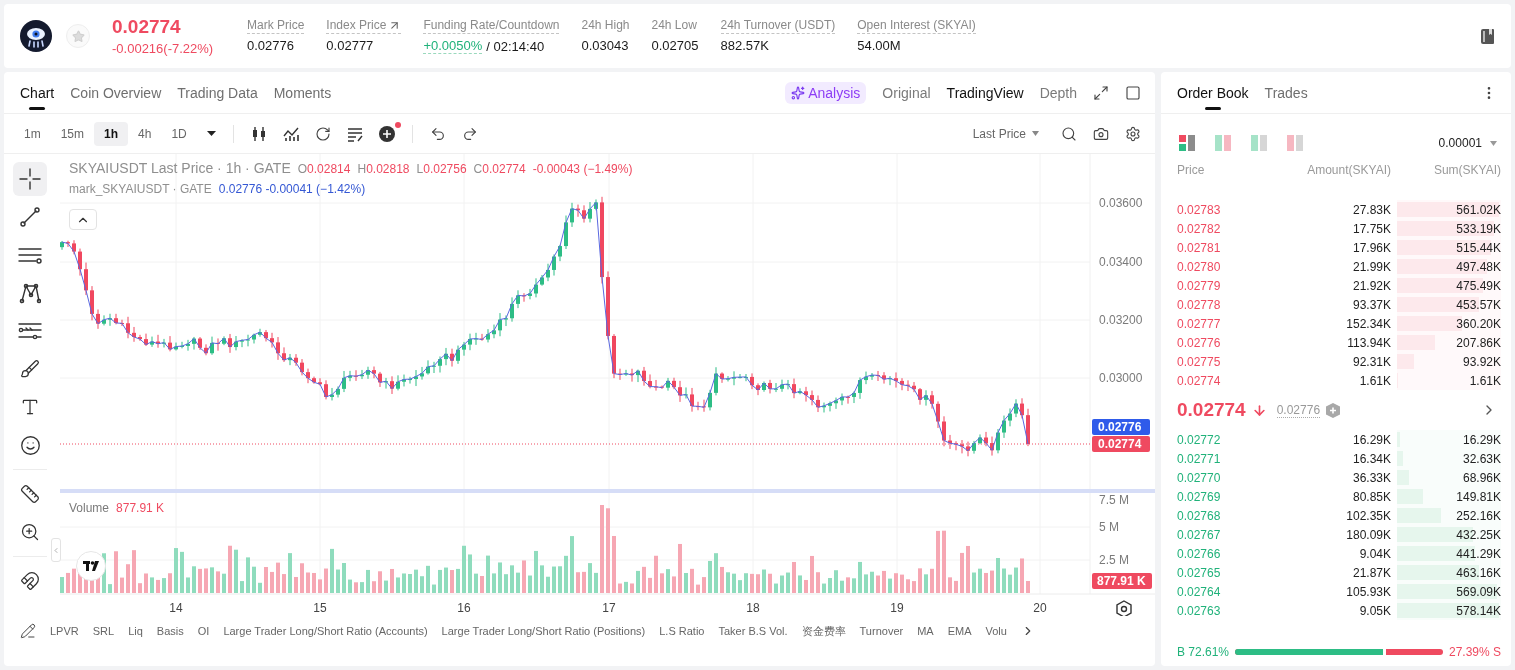 This screenshot has width=1515, height=670. What do you see at coordinates (605, 26) in the screenshot?
I see `stat-label: 24h High` at bounding box center [605, 26].